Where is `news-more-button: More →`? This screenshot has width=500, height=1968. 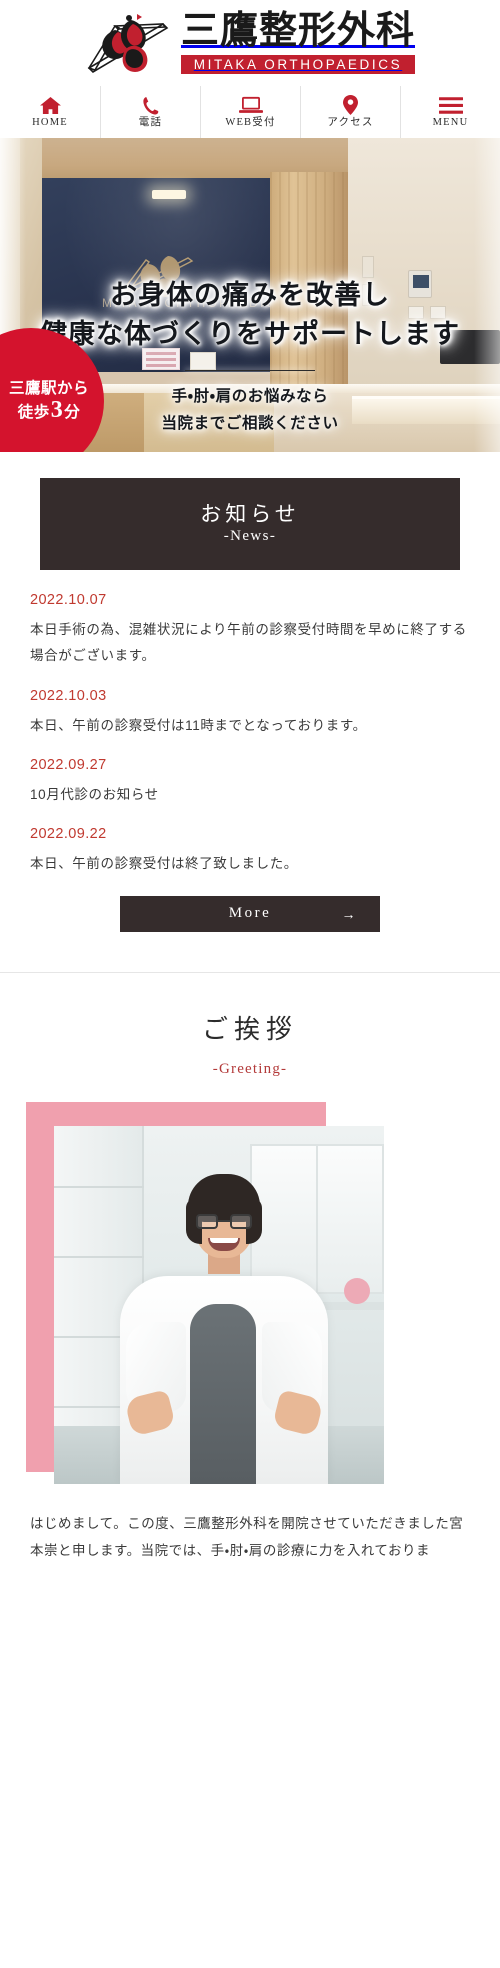
news-more-button: More → is located at coordinates (250, 913).